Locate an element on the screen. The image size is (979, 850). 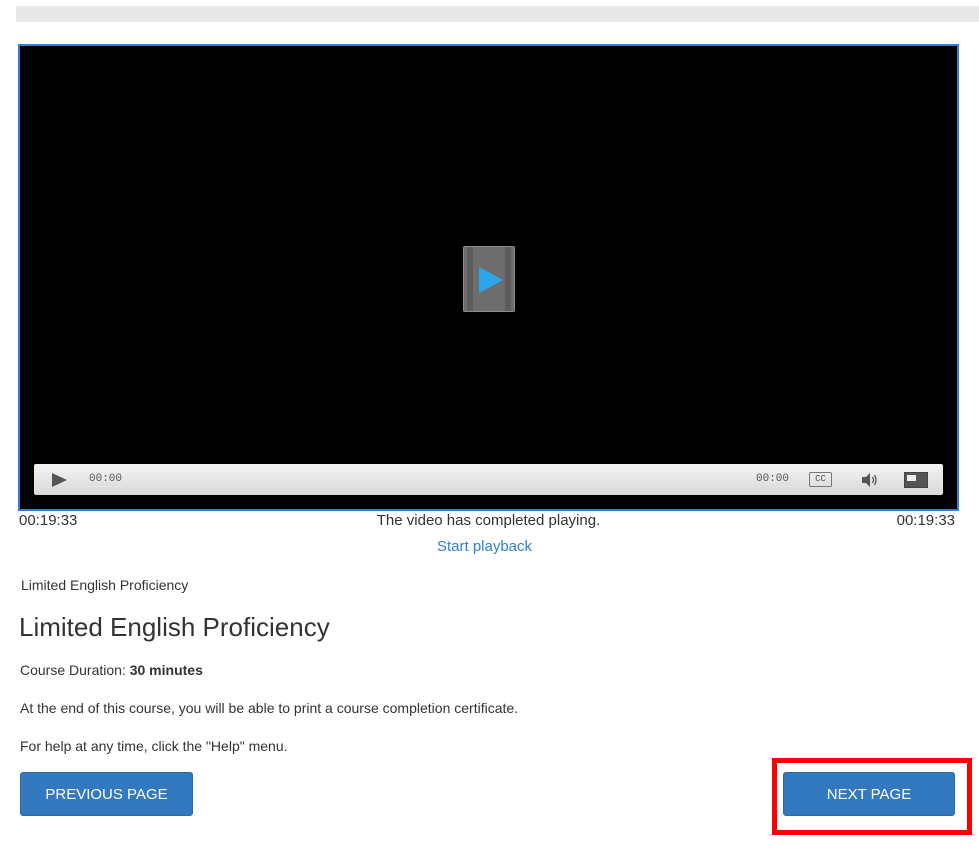
play-button-left-edge is located at coordinates (470, 279).